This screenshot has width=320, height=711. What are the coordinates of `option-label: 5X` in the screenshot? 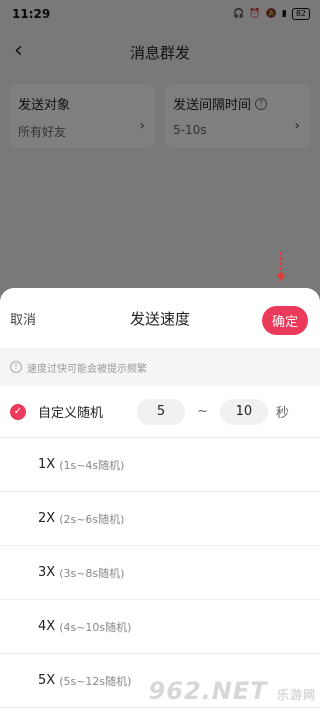 It's located at (47, 680).